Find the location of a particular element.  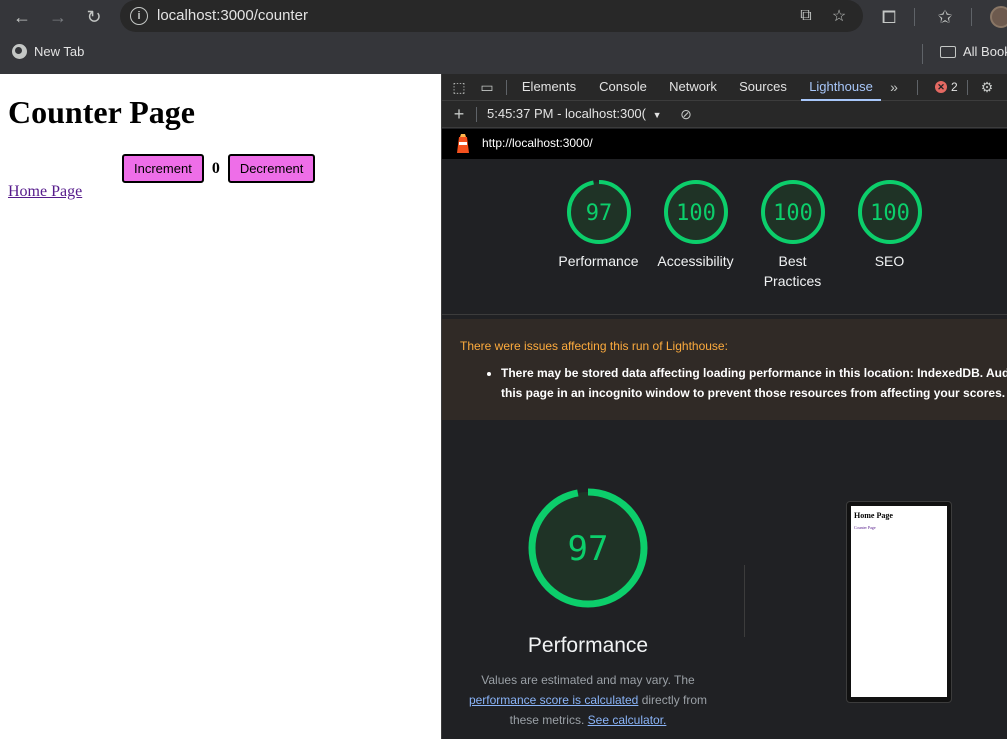

open-in-window-icon: ⧉ is located at coordinates (806, 16).